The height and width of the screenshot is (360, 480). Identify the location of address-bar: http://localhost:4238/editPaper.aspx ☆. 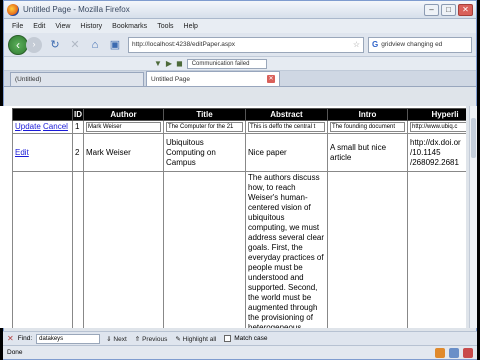
(246, 44).